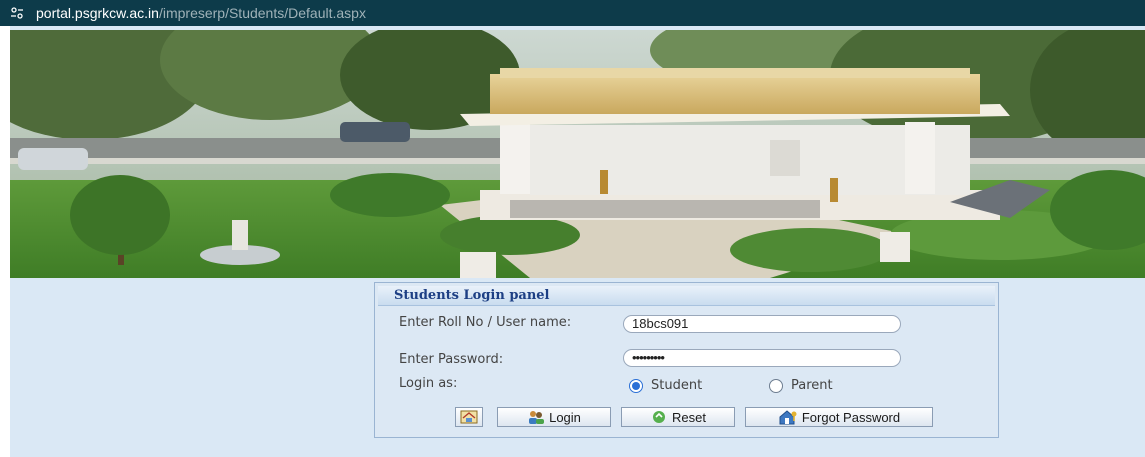 The height and width of the screenshot is (457, 1145). I want to click on home-icon, so click(469, 417).